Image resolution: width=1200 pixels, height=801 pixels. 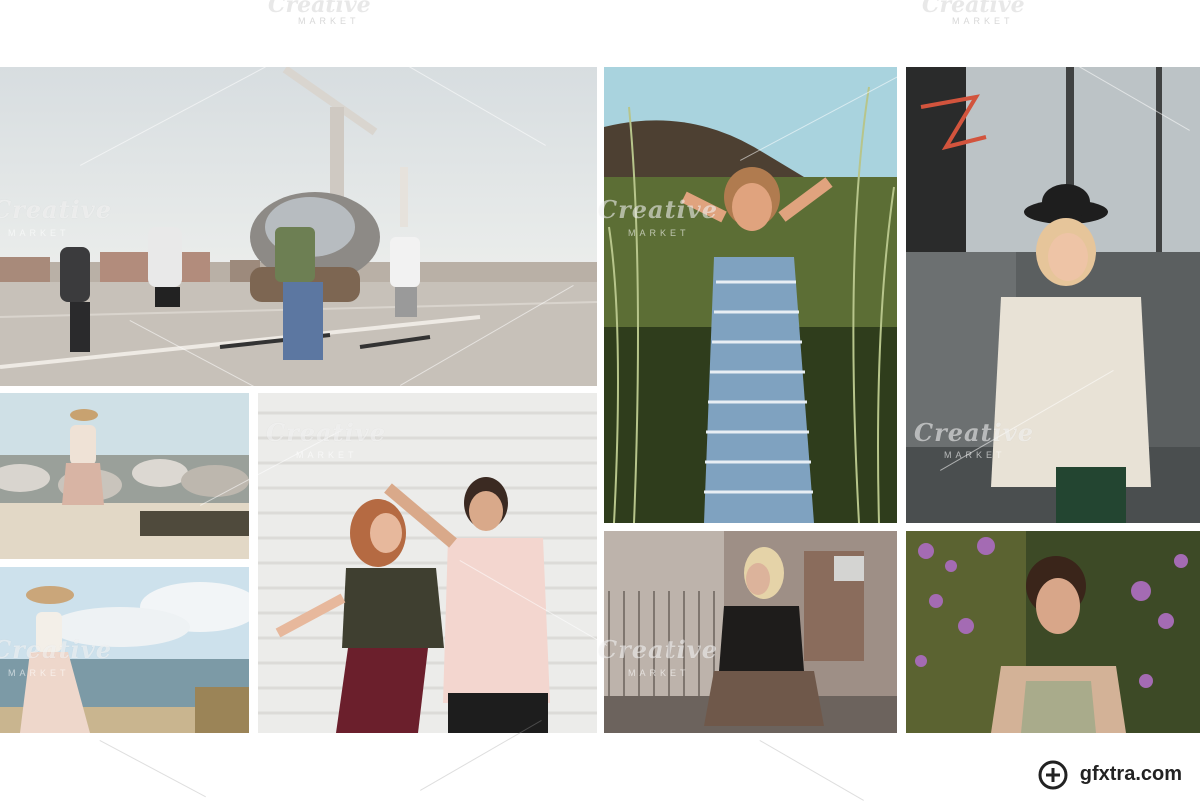 What do you see at coordinates (750, 632) in the screenshot?
I see `photo-city-blonde` at bounding box center [750, 632].